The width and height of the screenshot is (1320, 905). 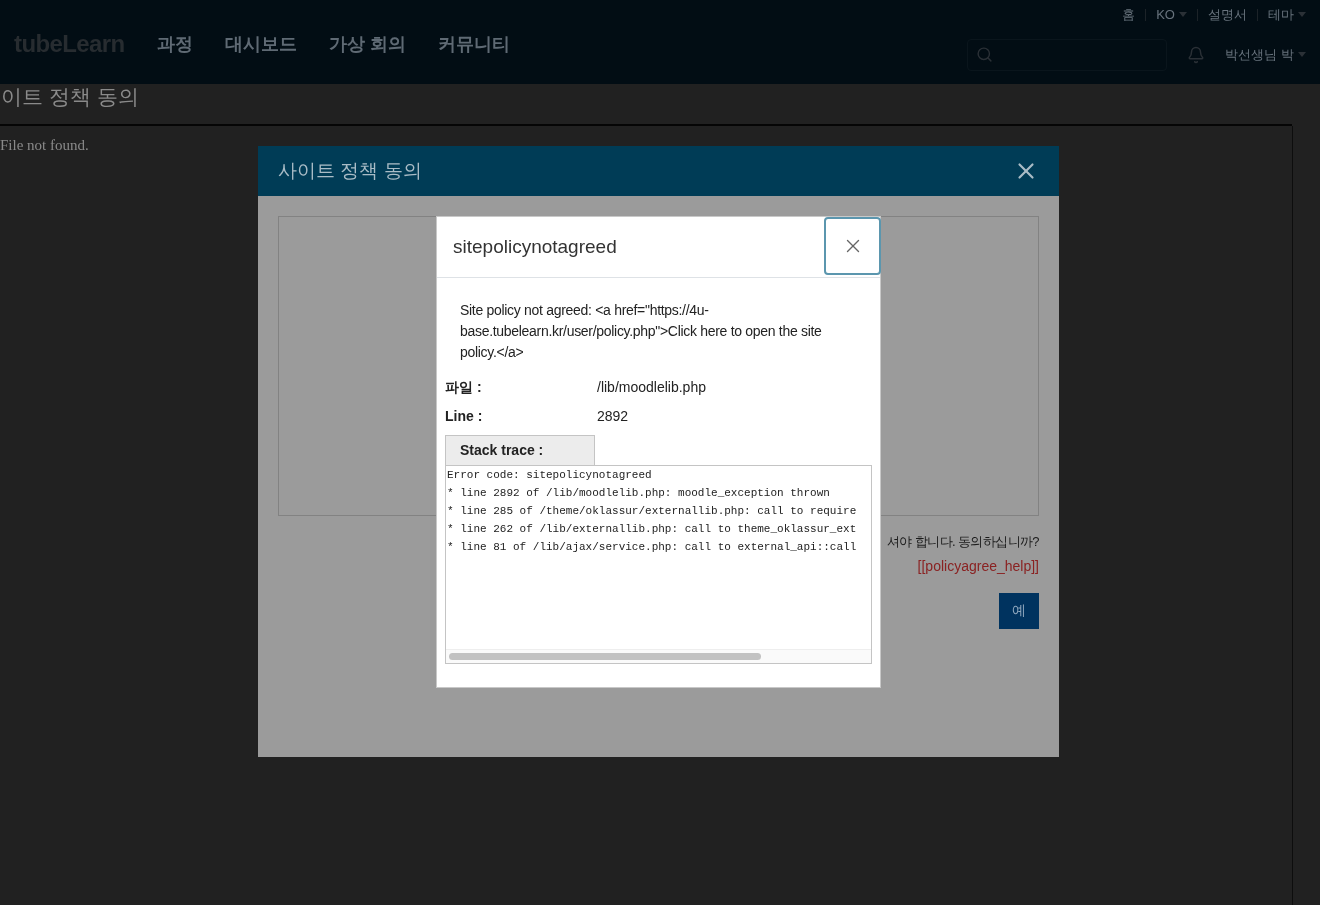 What do you see at coordinates (1196, 54) in the screenshot?
I see `bell-icon` at bounding box center [1196, 54].